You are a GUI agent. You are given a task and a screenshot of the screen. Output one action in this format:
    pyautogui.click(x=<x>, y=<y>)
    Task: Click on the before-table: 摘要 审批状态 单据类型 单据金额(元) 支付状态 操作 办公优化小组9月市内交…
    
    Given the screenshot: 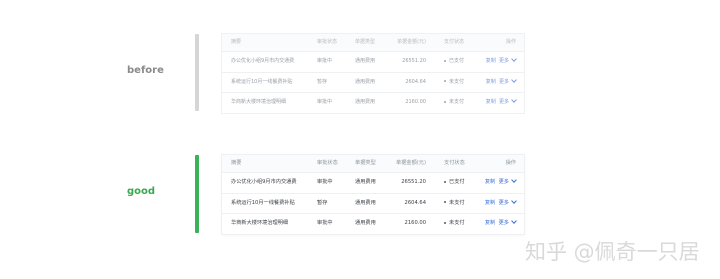 What is the action you would take?
    pyautogui.click(x=373, y=73)
    